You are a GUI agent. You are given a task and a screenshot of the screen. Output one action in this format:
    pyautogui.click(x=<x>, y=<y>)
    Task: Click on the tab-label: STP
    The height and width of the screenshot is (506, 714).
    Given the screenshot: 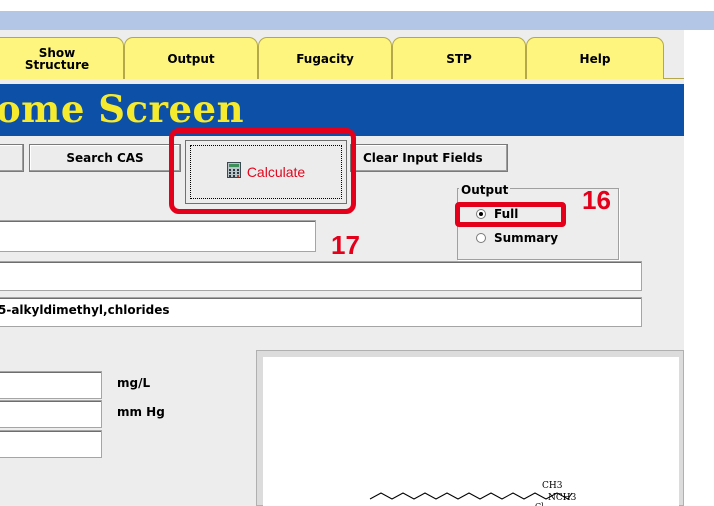 What is the action you would take?
    pyautogui.click(x=459, y=58)
    